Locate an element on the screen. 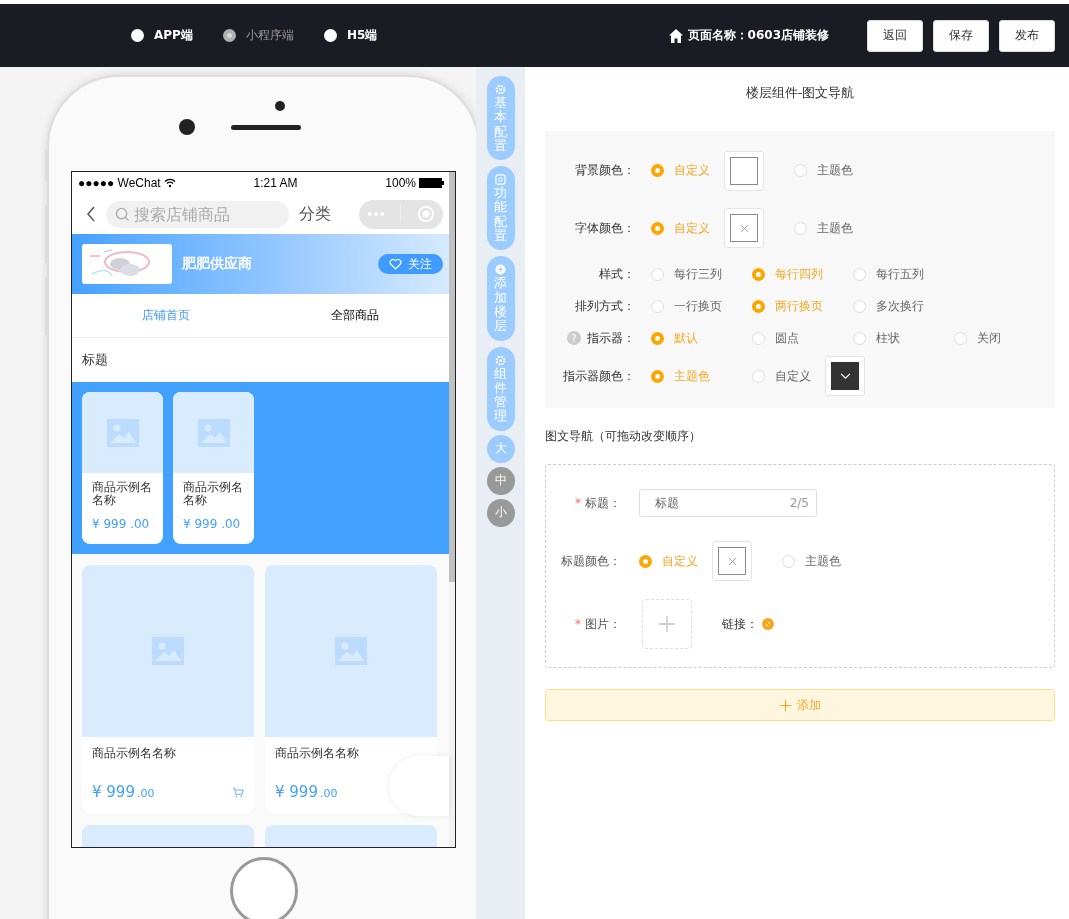 This screenshot has width=1069, height=919. page-name: 页面名称：0603店铺装修 is located at coordinates (758, 35).